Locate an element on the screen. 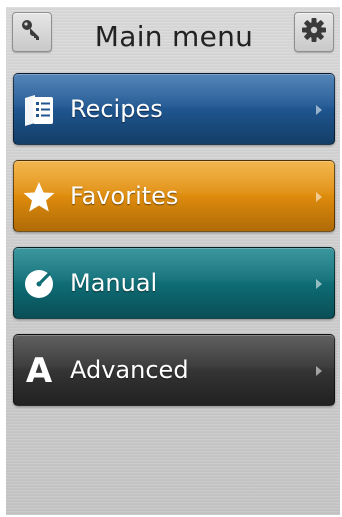  menu-item-recipes: Recipes is located at coordinates (174, 109).